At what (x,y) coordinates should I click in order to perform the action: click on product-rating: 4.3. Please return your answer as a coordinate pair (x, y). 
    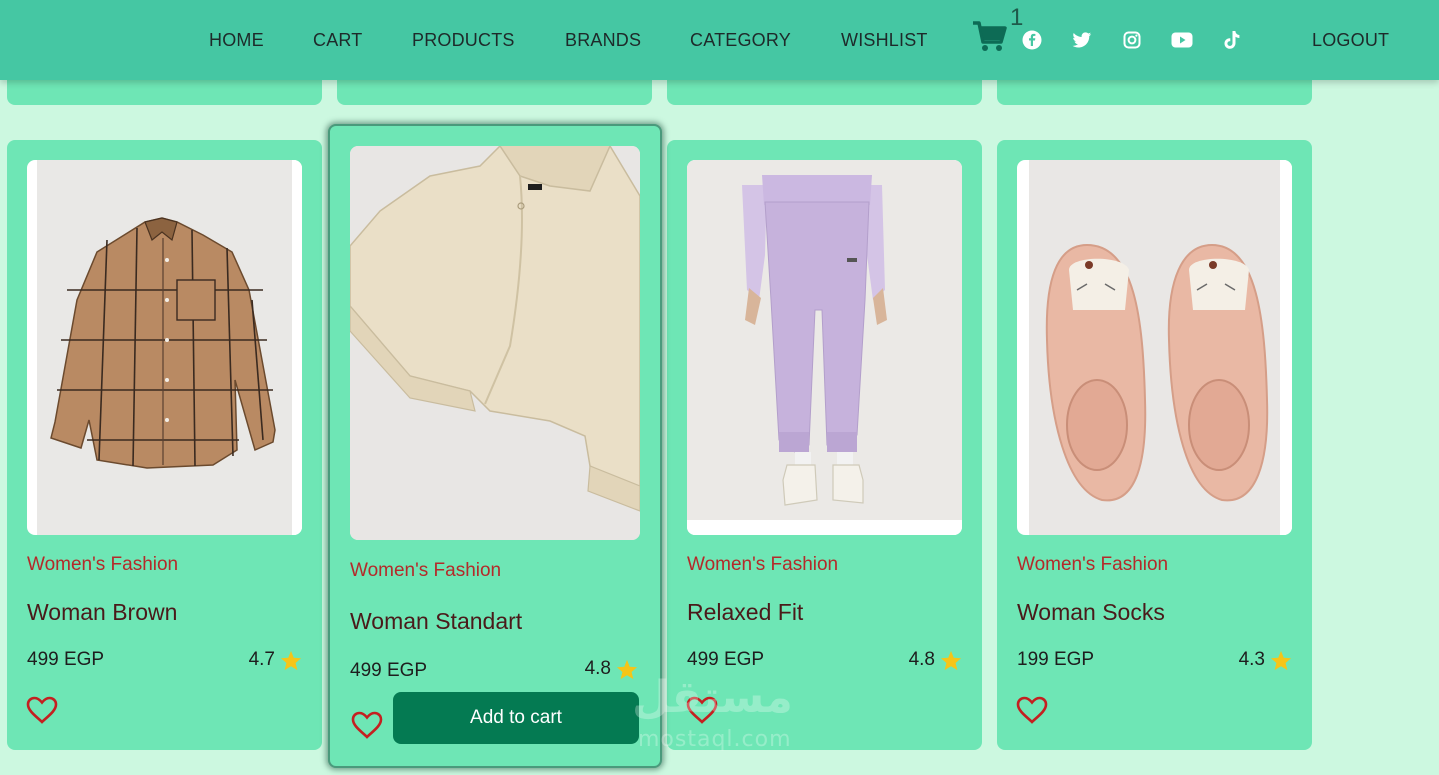
    Looking at the image, I should click on (1265, 660).